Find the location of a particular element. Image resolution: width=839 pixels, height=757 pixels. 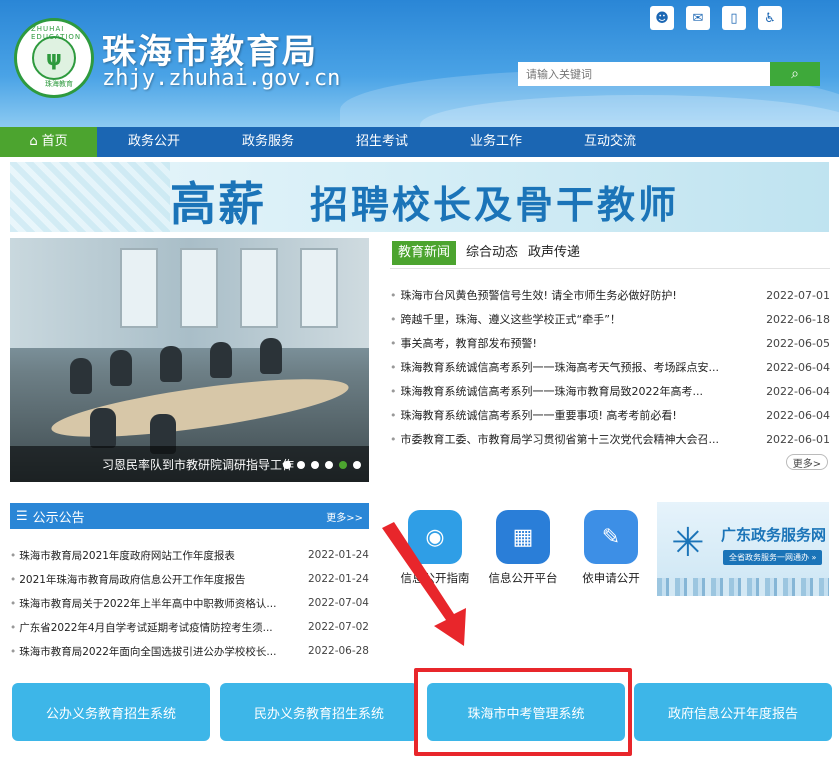

nav-home: ⌂ 首页 is located at coordinates (48, 142).